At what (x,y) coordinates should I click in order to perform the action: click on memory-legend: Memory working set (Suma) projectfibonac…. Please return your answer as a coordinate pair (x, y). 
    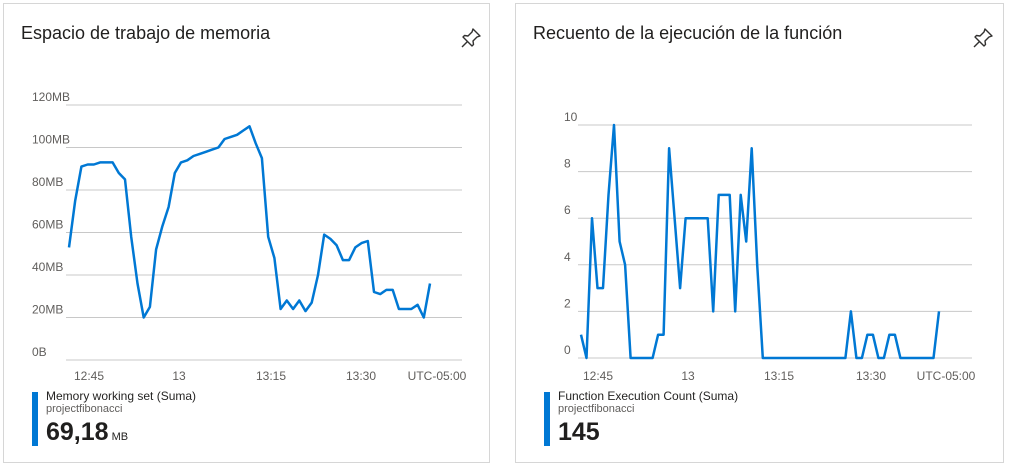
    Looking at the image, I should click on (114, 418).